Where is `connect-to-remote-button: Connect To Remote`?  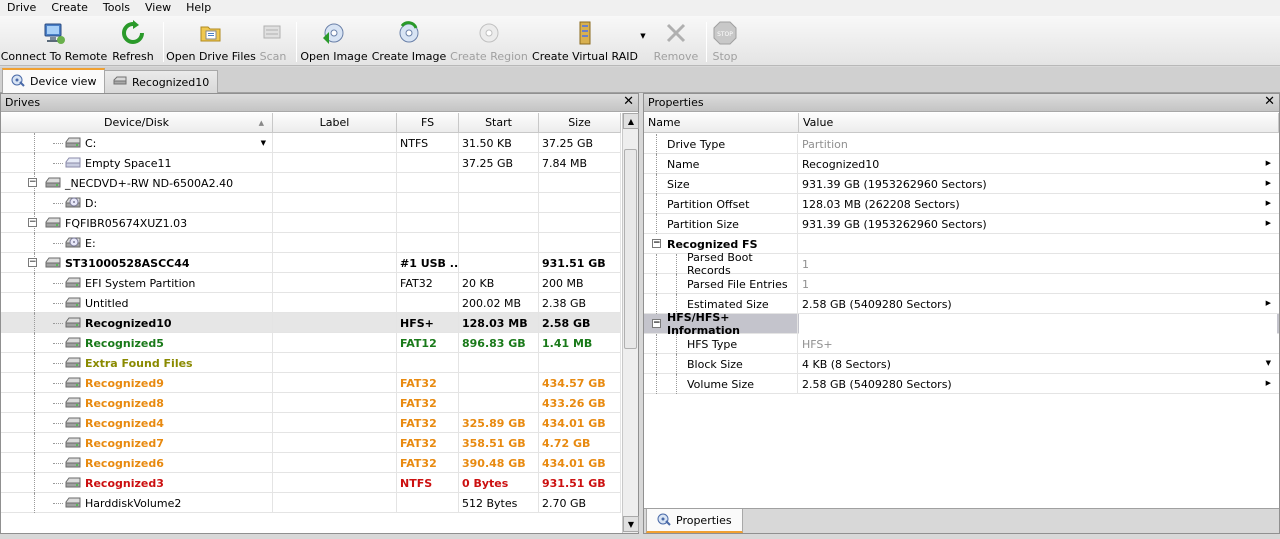
connect-to-remote-button: Connect To Remote is located at coordinates (54, 42).